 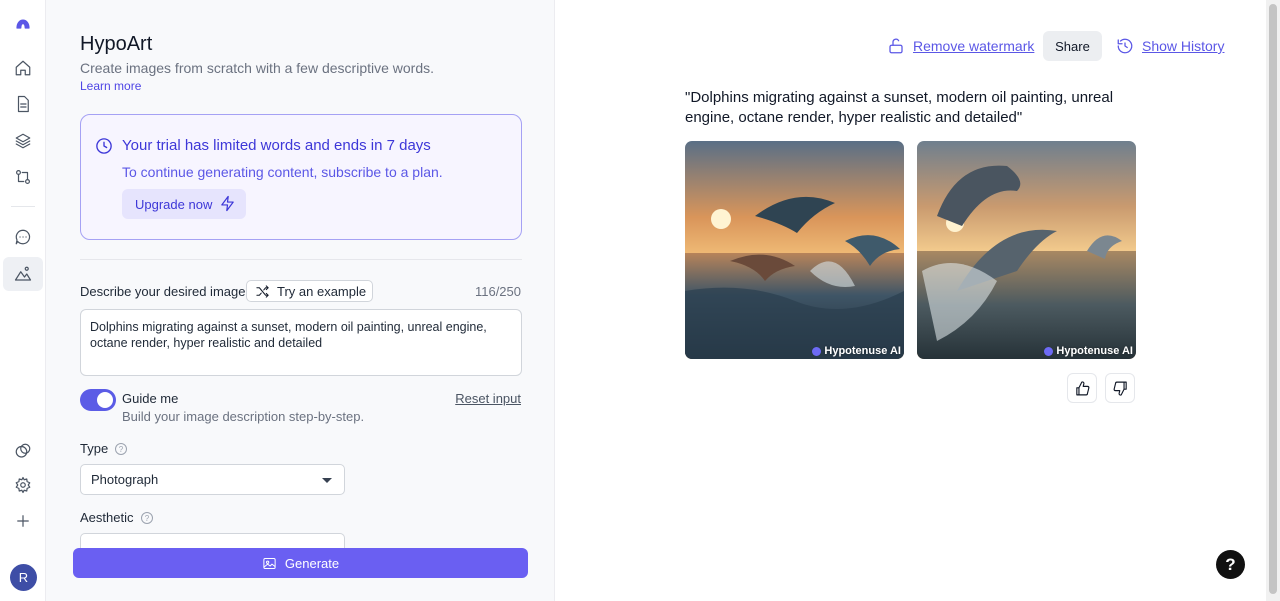 I want to click on avatar: R, so click(x=23, y=577).